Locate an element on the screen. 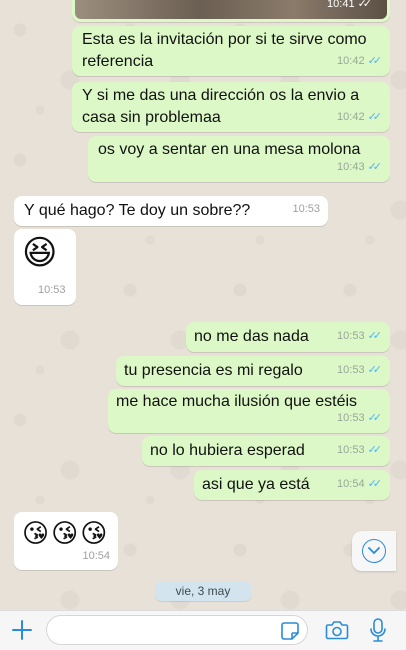 The image size is (406, 650). incoming-message: Y qué hago? Te doy un sobre?? 10:53 is located at coordinates (171, 211).